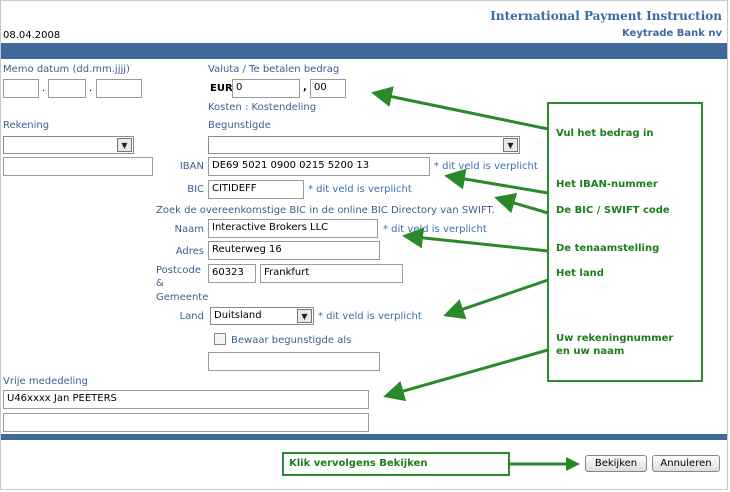 The width and height of the screenshot is (730, 492). Describe the element at coordinates (607, 184) in the screenshot. I see `annotation-iban: Het IBAN-nummer` at that location.